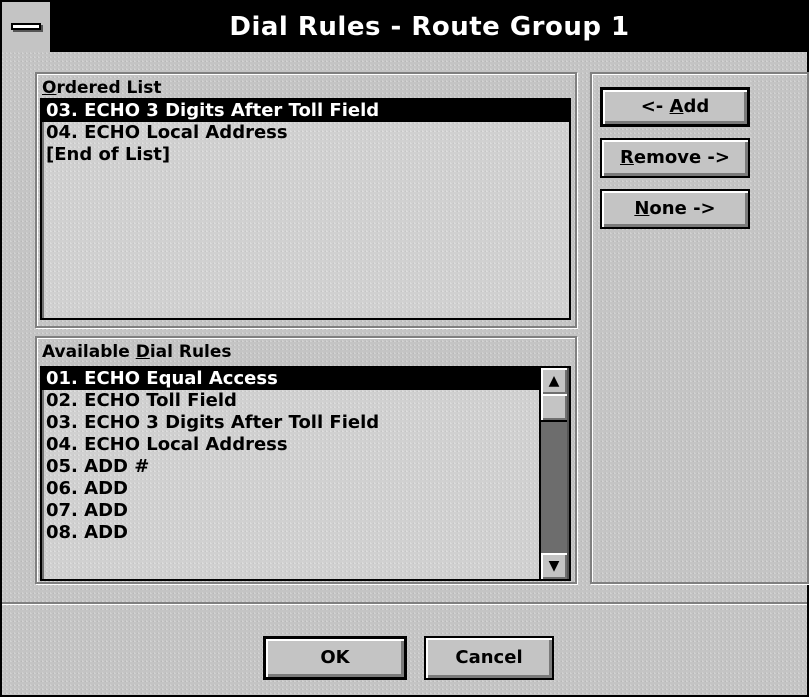 Image resolution: width=809 pixels, height=697 pixels. Describe the element at coordinates (335, 658) in the screenshot. I see `ok-button: OK` at that location.